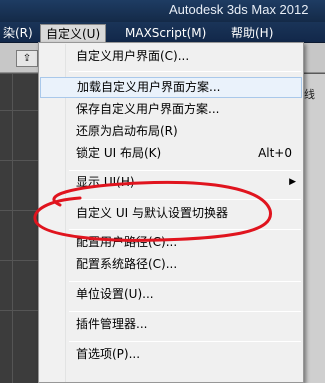 The height and width of the screenshot is (383, 325). I want to click on window-title: Autodesk 3ds Max 2012, so click(239, 9).